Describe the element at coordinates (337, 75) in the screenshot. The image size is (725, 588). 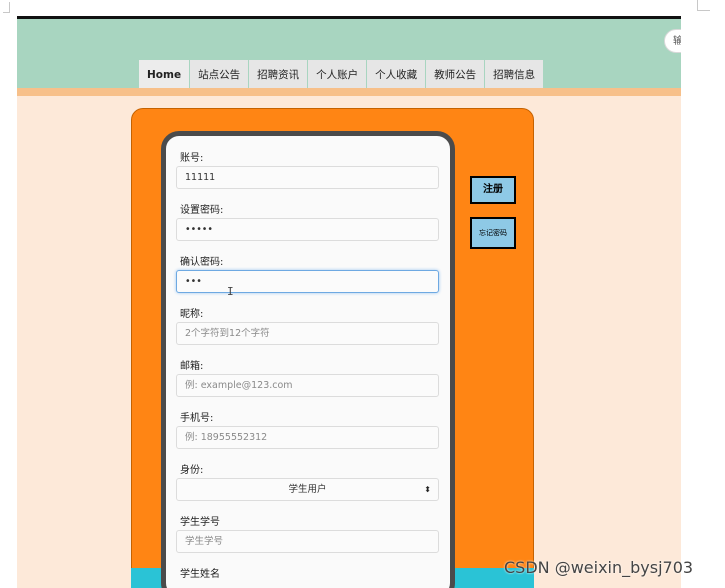
I see `nav-personal-account: 个人账户` at that location.